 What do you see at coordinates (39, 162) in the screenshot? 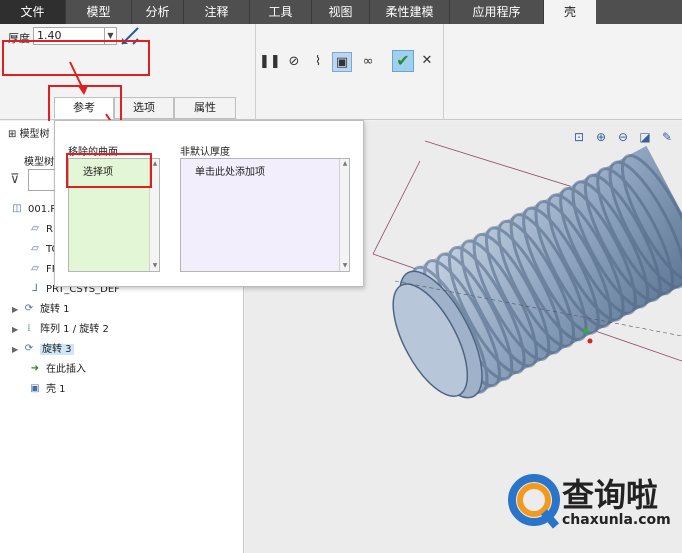
I see `model-tree-sub-label: 模型树` at bounding box center [39, 162].